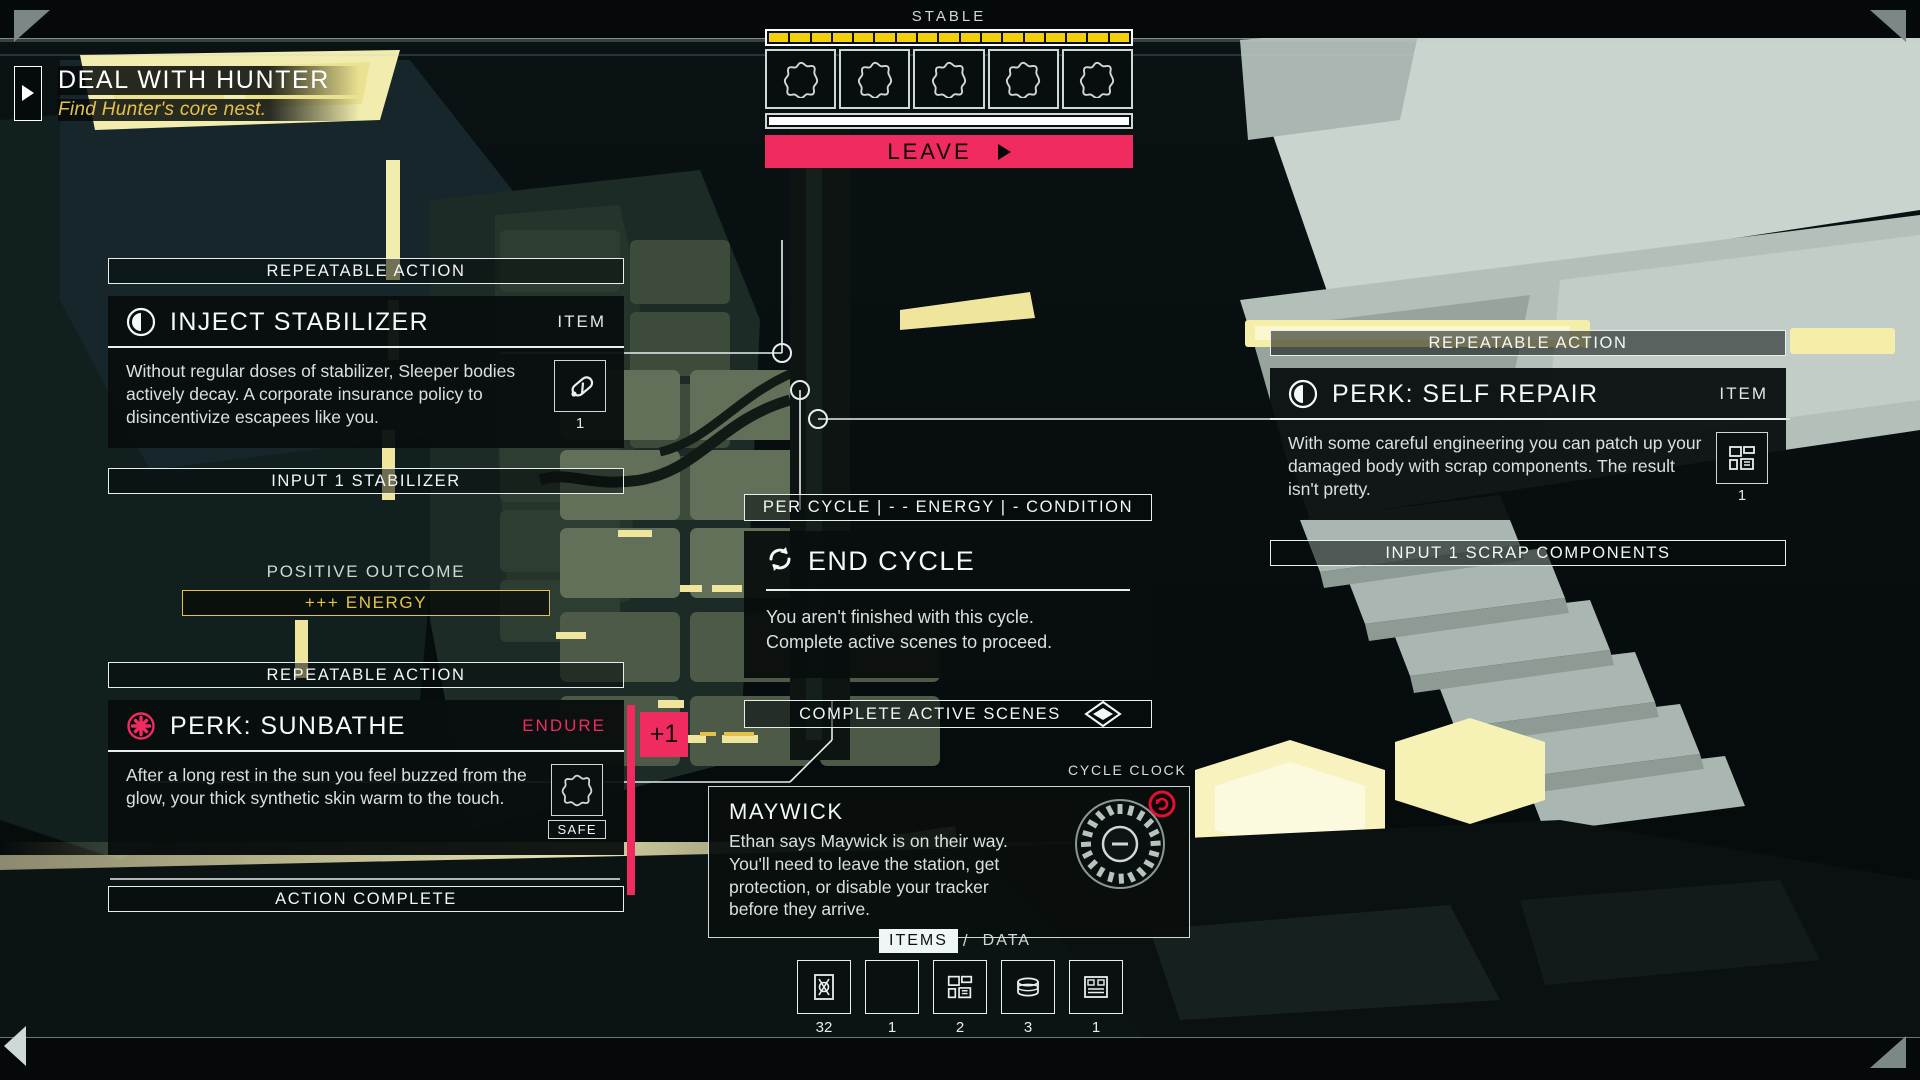 The image size is (1920, 1080). I want to click on energy-bar, so click(949, 121).